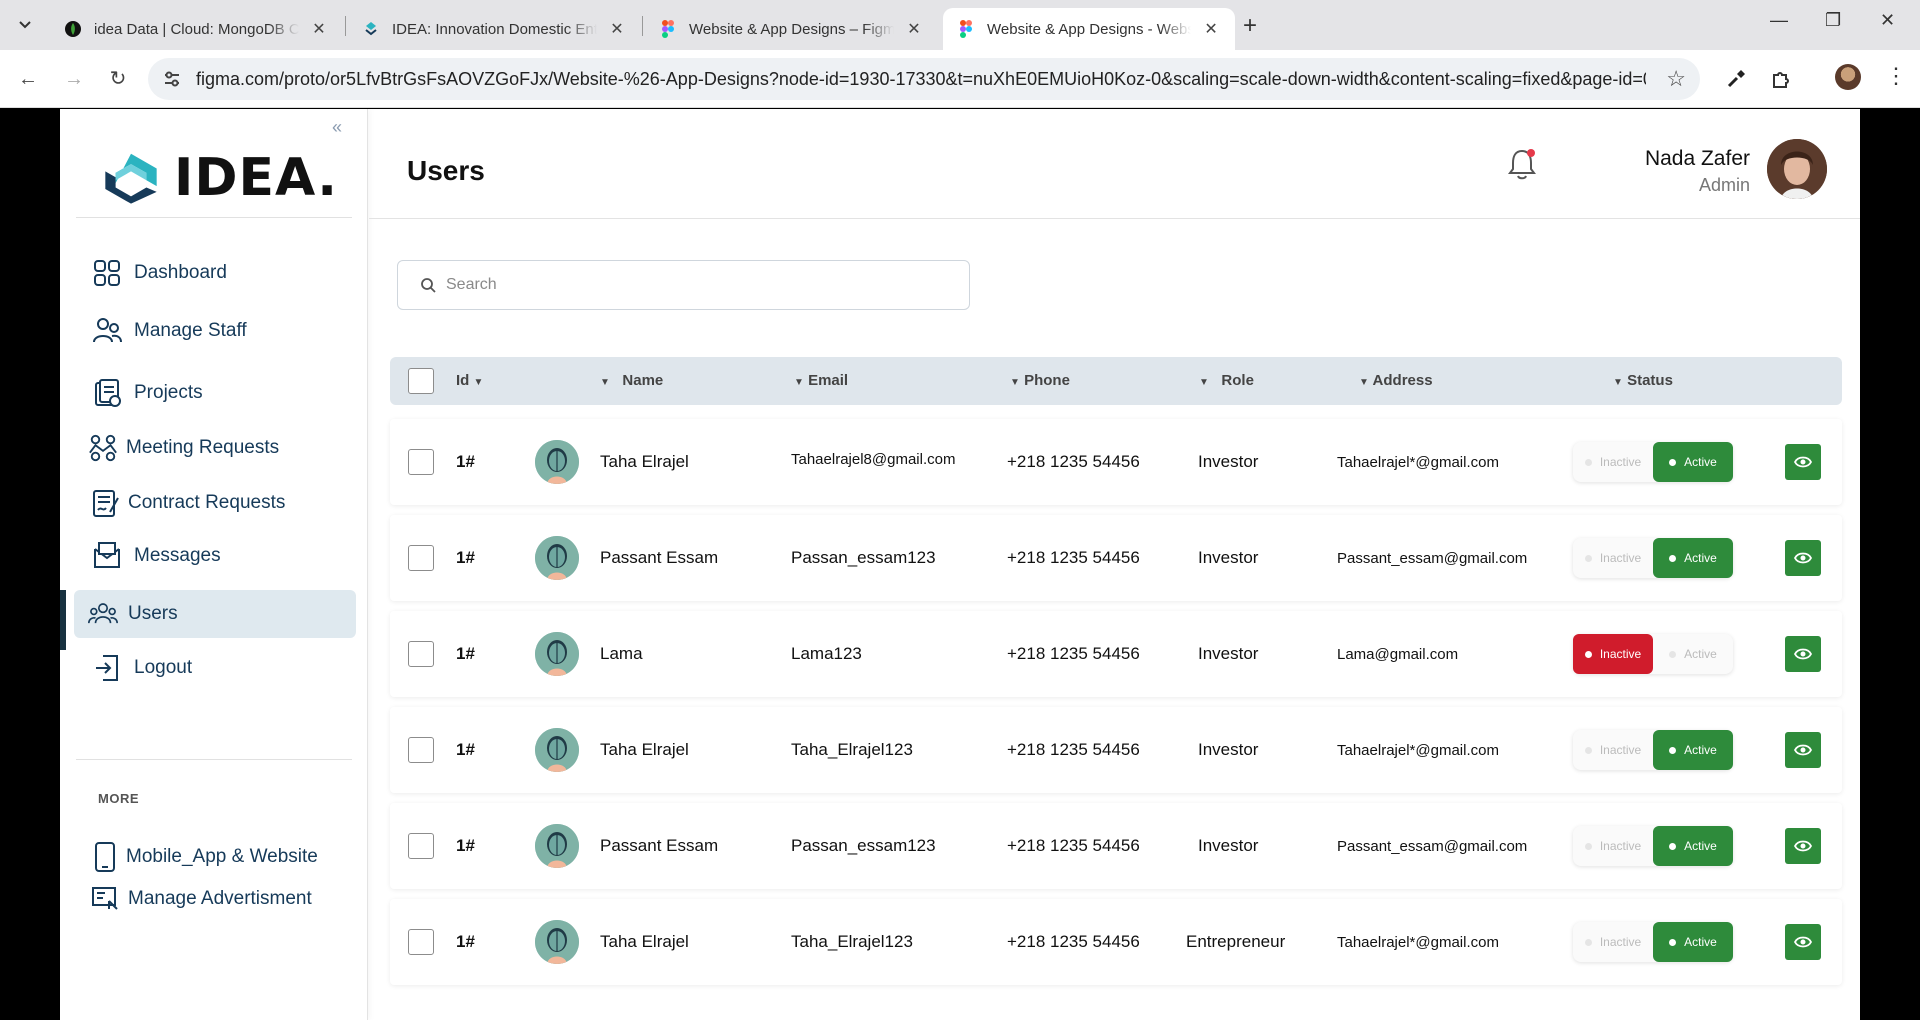  What do you see at coordinates (791, 29) in the screenshot?
I see `browser-tab: Website & App Designs – Figma ✕` at bounding box center [791, 29].